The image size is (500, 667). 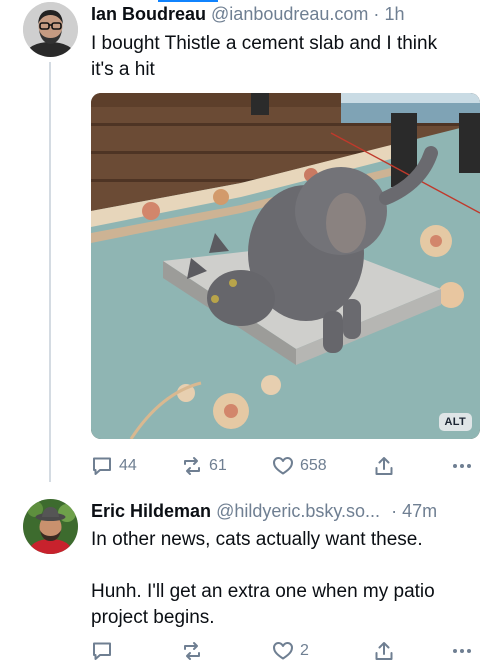 What do you see at coordinates (114, 466) in the screenshot?
I see `reply-button: 44` at bounding box center [114, 466].